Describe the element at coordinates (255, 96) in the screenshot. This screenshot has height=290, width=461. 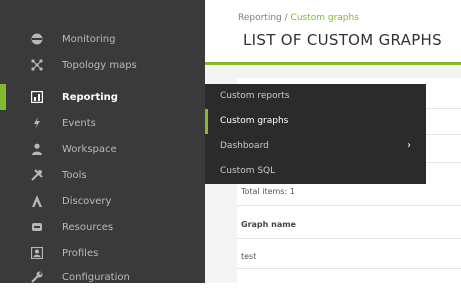
I see `submenu-item-label: Custom reports` at that location.